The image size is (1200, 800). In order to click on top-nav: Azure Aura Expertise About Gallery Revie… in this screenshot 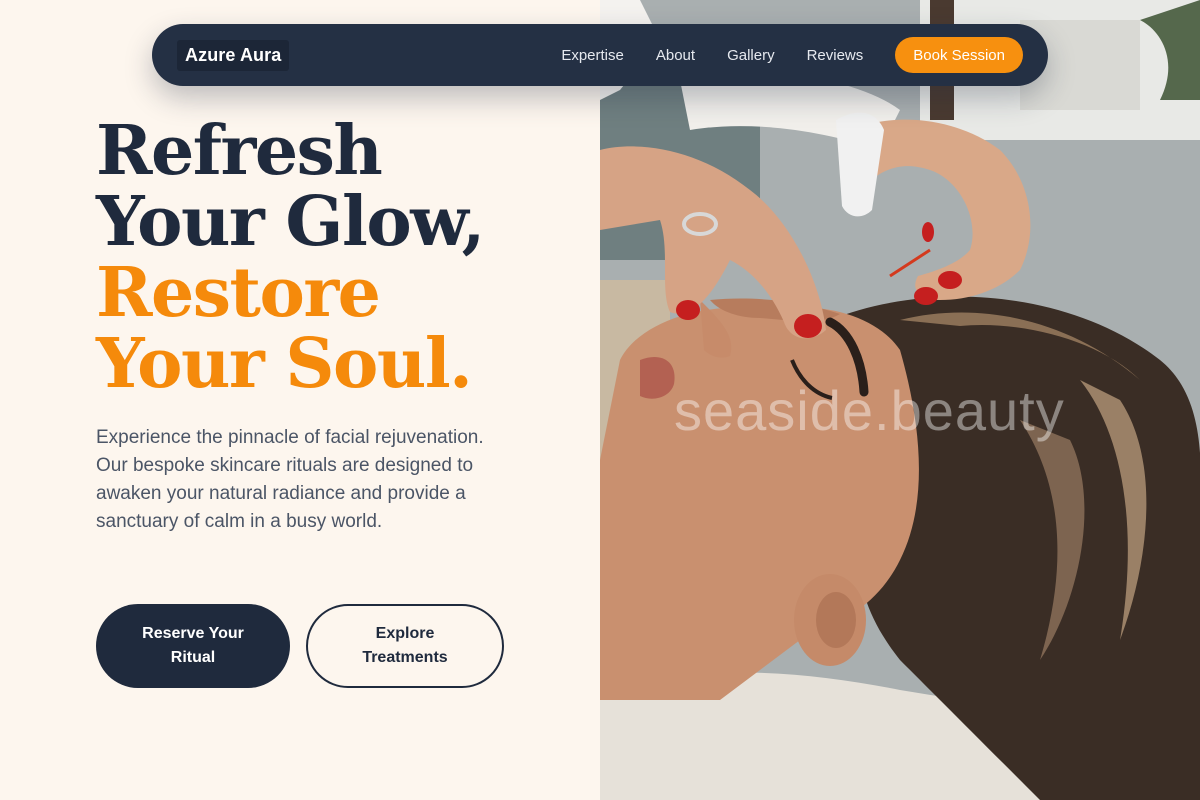, I will do `click(600, 55)`.